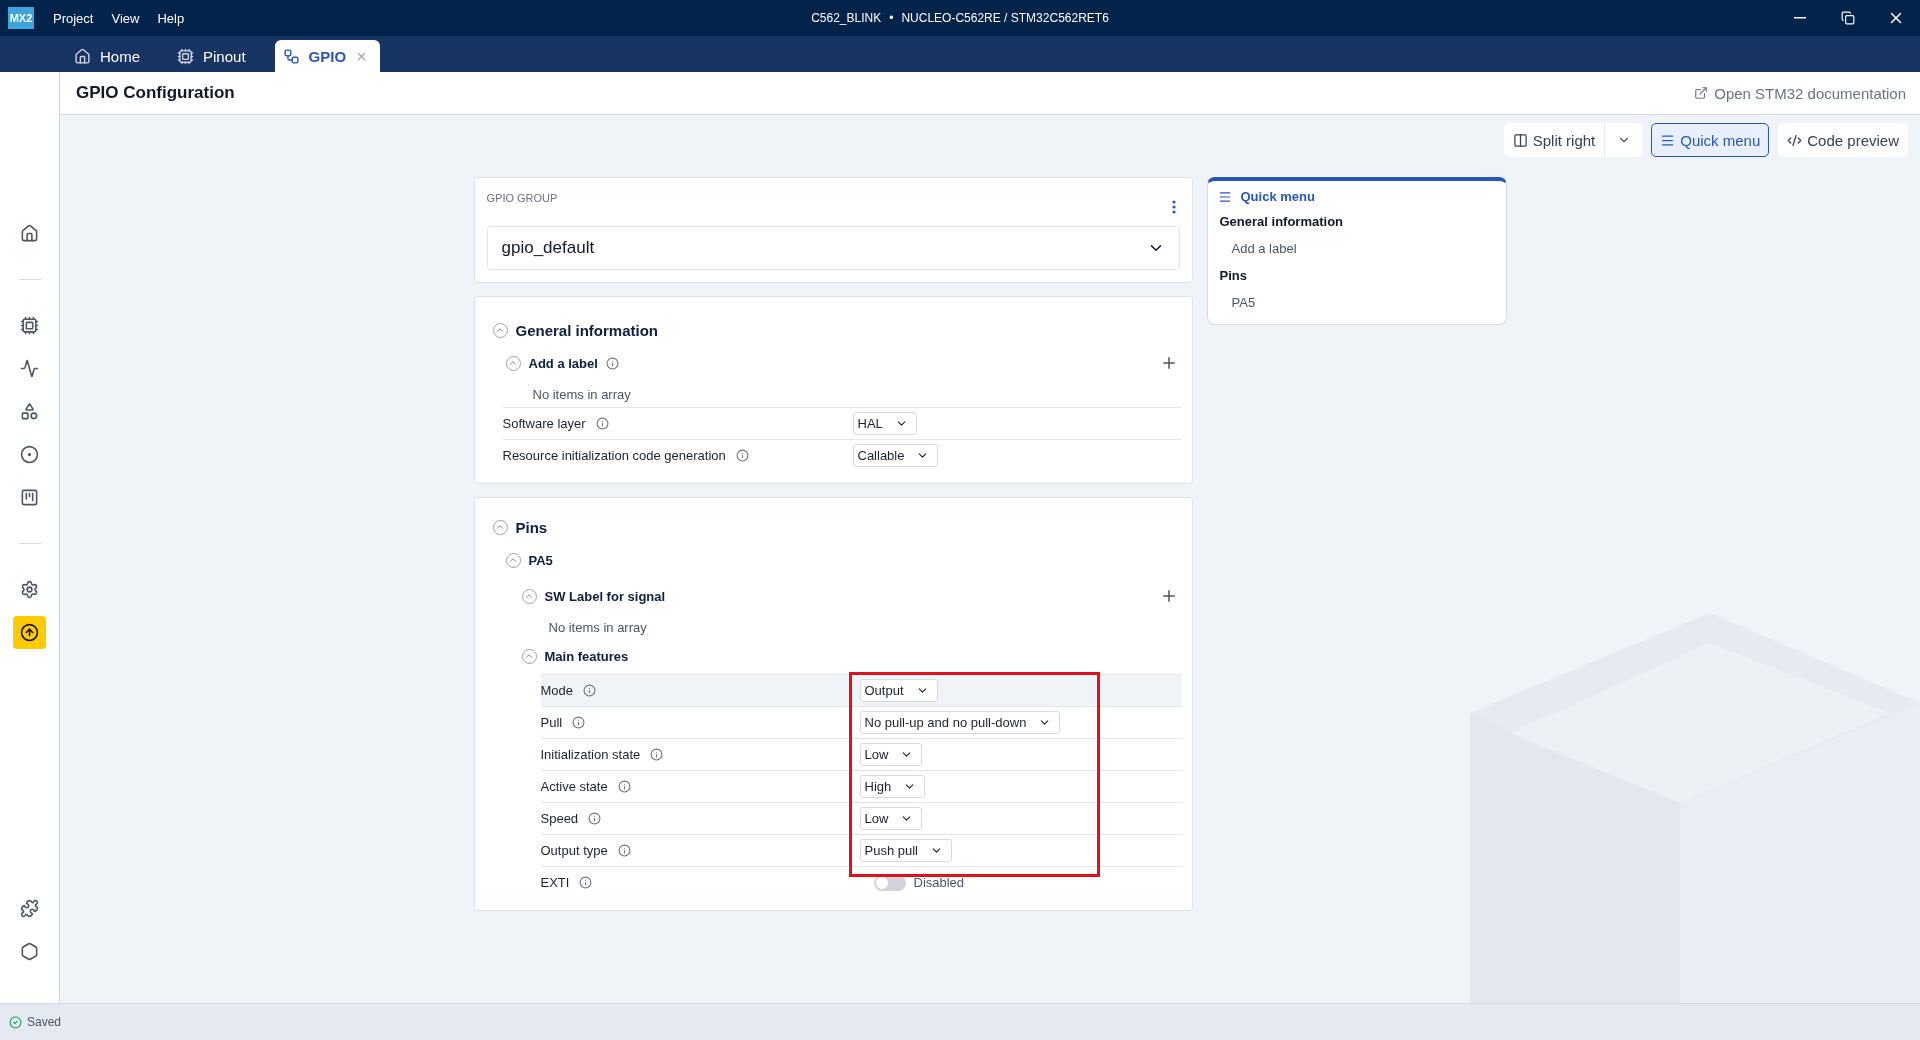  What do you see at coordinates (1810, 93) in the screenshot?
I see `documentation-link: Open STM32 documentation` at bounding box center [1810, 93].